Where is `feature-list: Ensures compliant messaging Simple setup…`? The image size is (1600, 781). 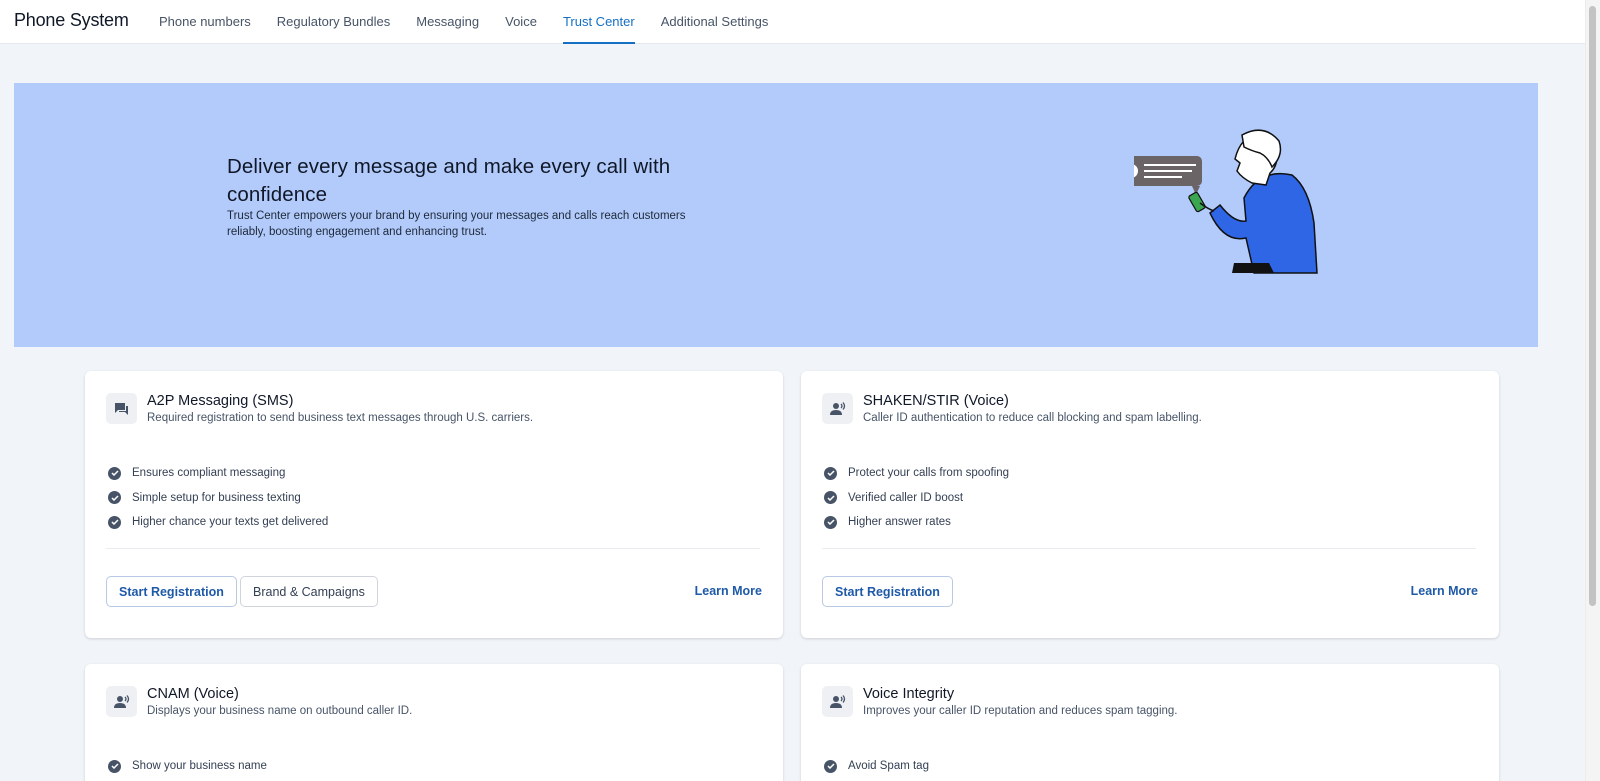 feature-list: Ensures compliant messaging Simple setup… is located at coordinates (218, 498).